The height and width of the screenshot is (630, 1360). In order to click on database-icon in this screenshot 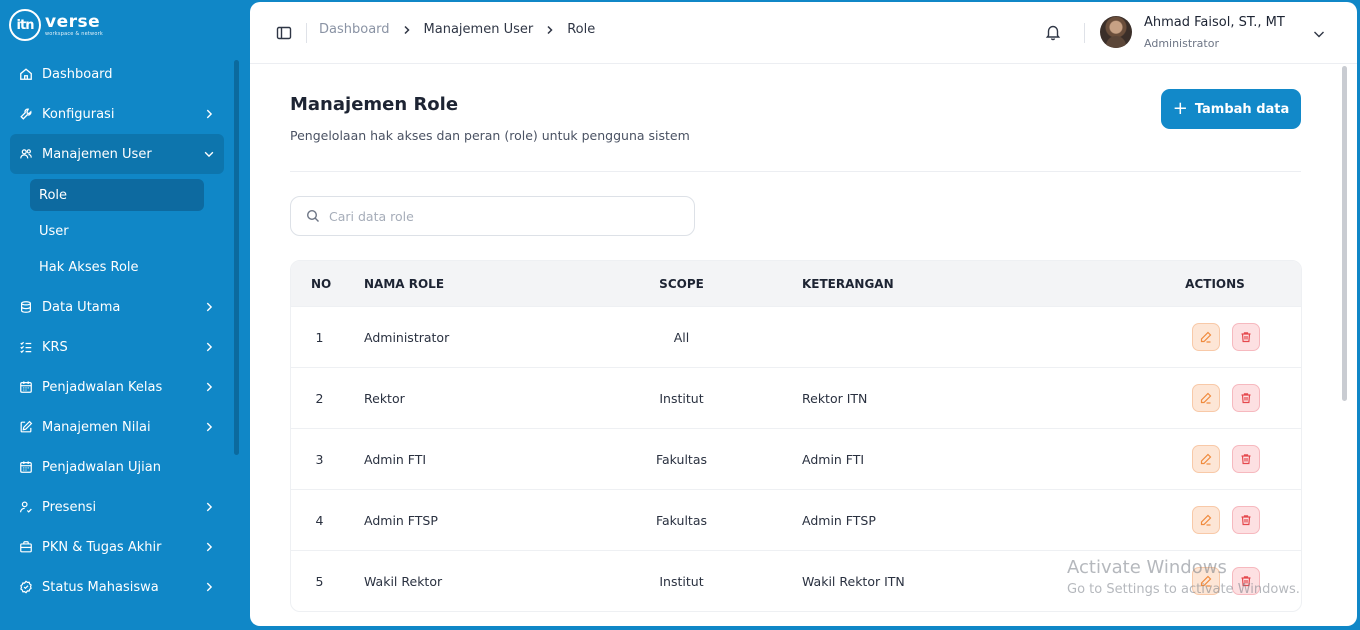, I will do `click(26, 307)`.